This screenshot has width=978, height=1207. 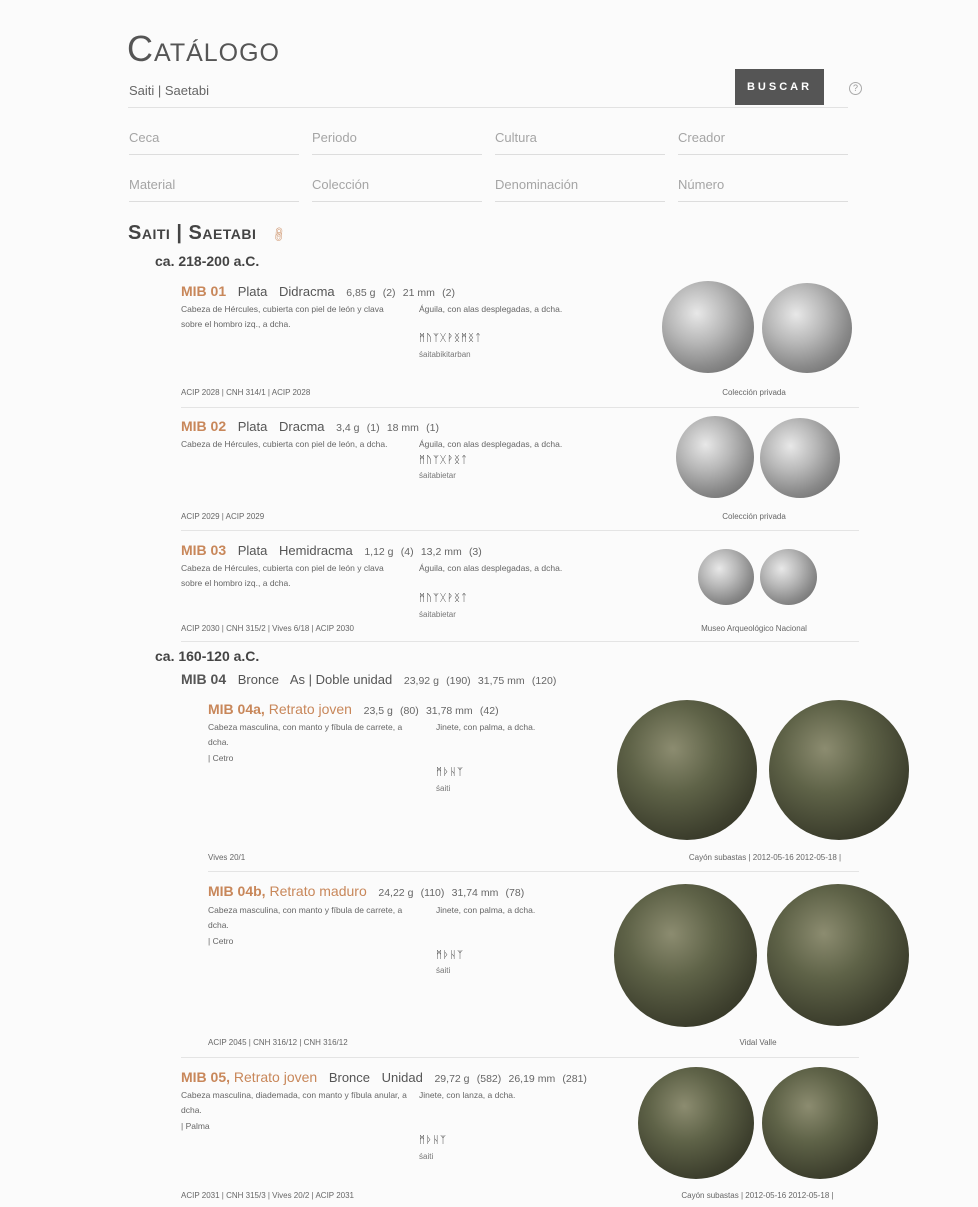 What do you see at coordinates (763, 188) in the screenshot?
I see `filter-numero` at bounding box center [763, 188].